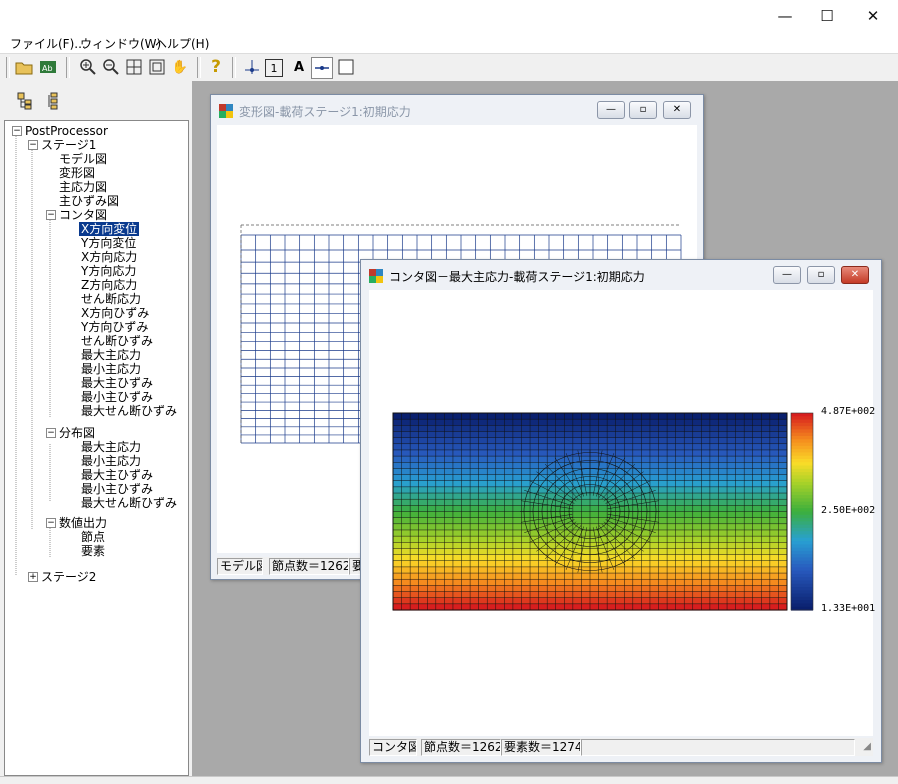  Describe the element at coordinates (77, 173) in the screenshot. I see `tree-deform: 変形図` at that location.